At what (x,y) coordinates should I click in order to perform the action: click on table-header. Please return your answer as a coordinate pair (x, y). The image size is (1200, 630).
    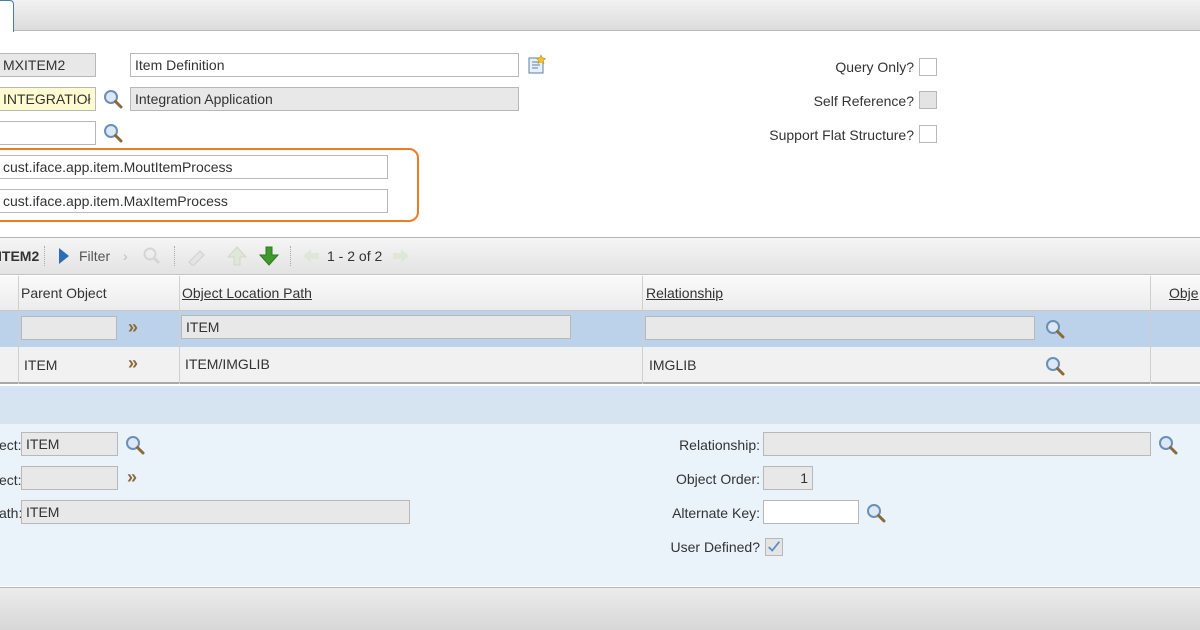
    Looking at the image, I should click on (600, 293).